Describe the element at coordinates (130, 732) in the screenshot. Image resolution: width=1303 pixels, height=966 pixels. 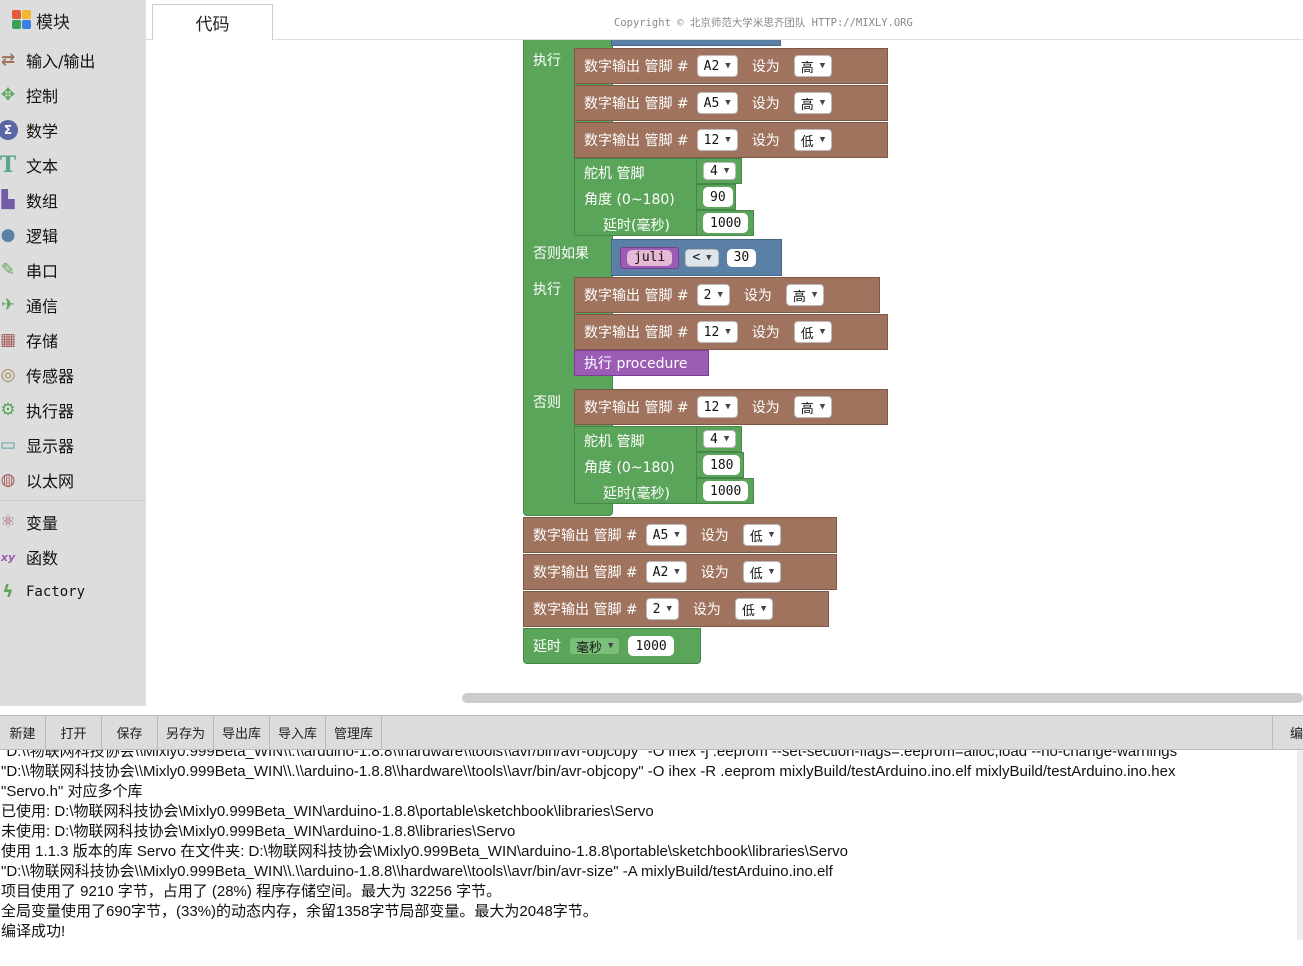
I see `save-button: 保存` at that location.